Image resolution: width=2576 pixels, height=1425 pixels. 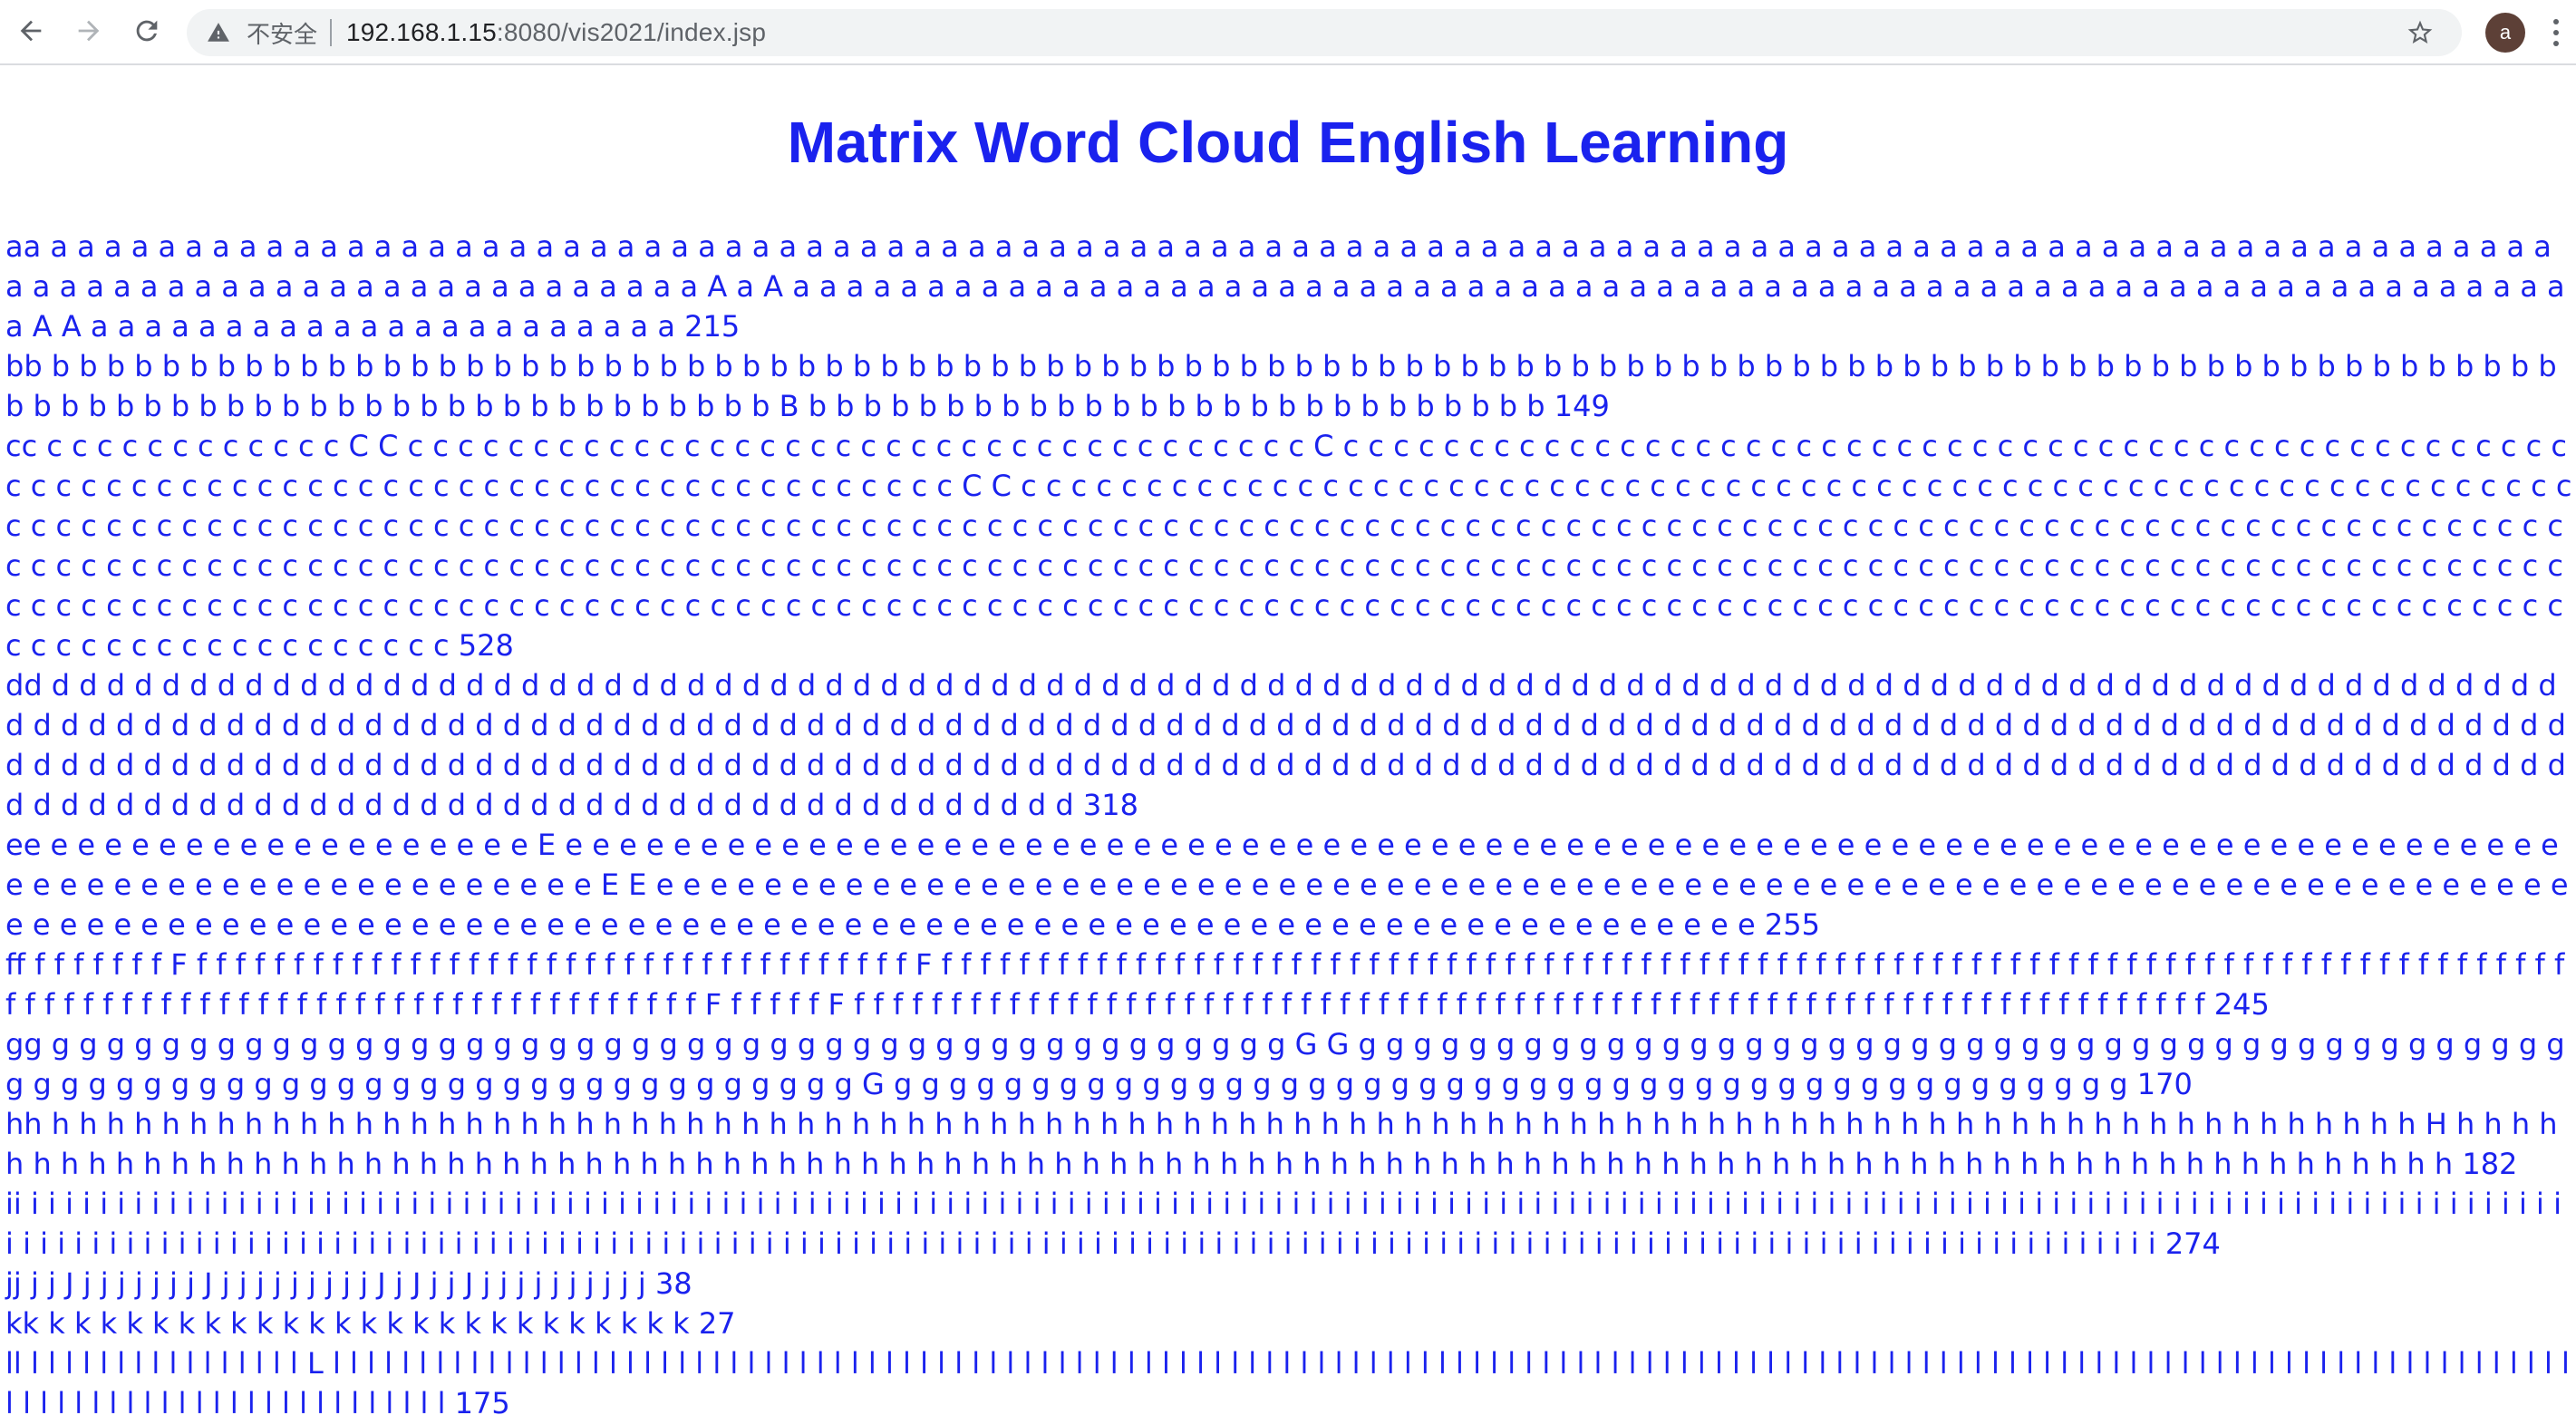 I want to click on letter-count: 182, so click(x=2490, y=1164).